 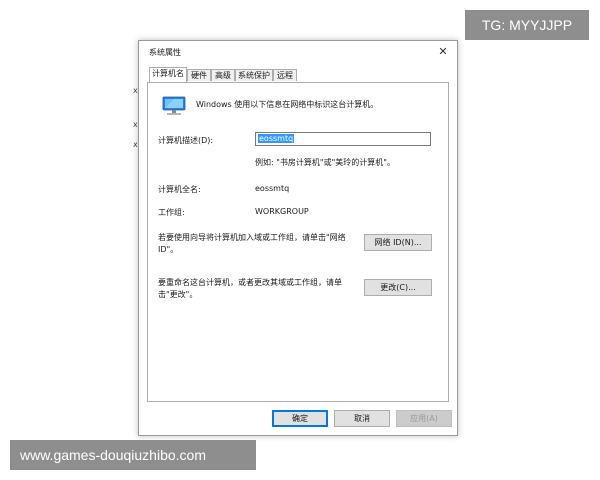 I want to click on computer-description-label: 计算机描述(D):, so click(x=186, y=140).